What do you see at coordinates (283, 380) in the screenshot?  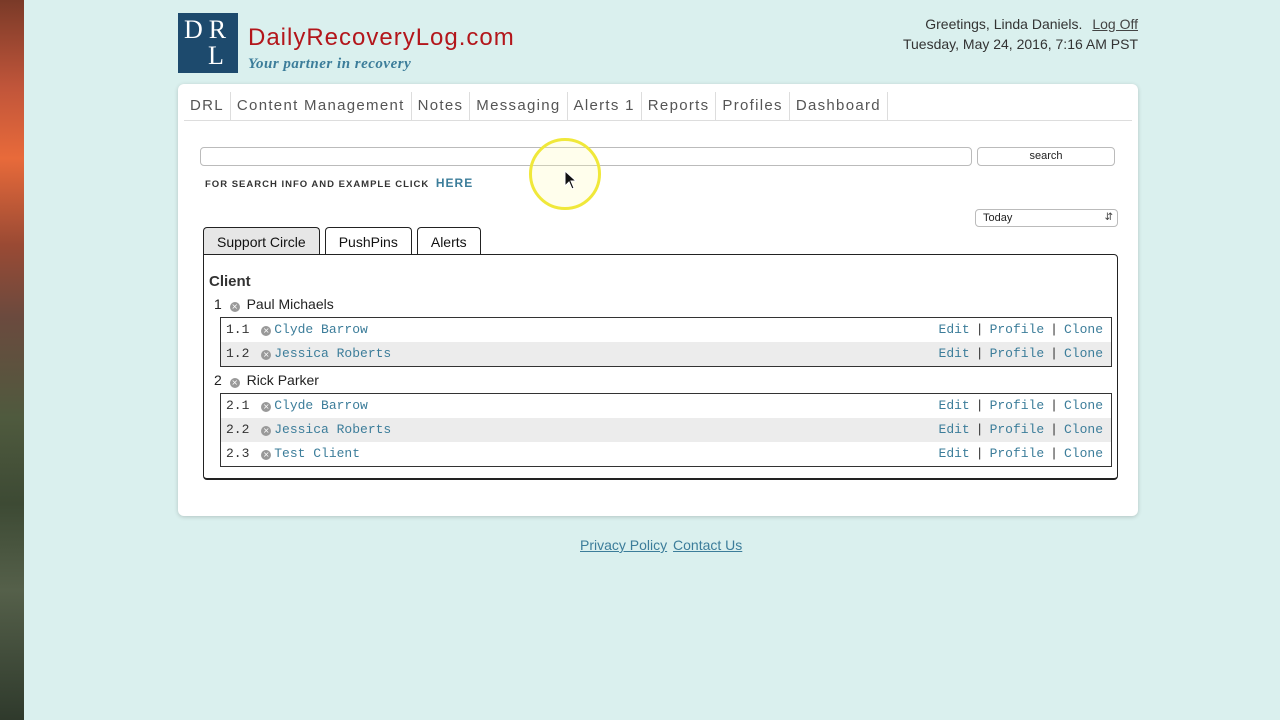 I see `client-name: Rick Parker` at bounding box center [283, 380].